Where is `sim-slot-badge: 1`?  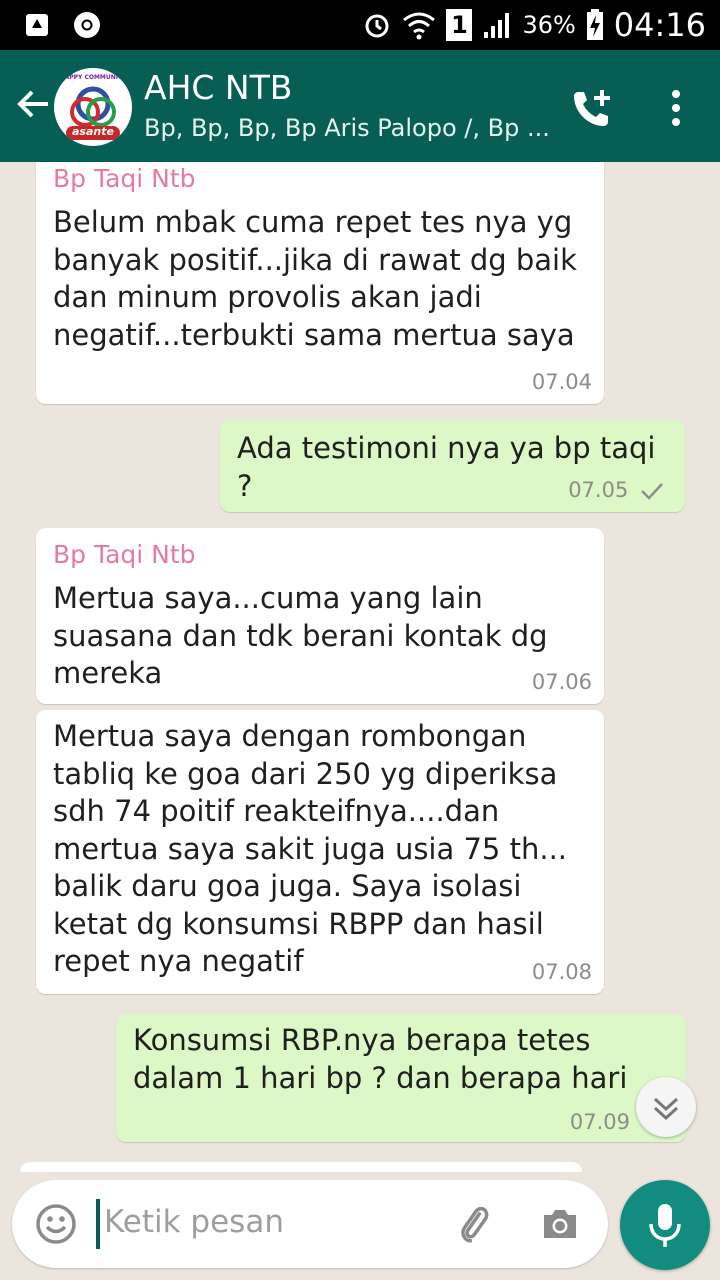 sim-slot-badge: 1 is located at coordinates (459, 25).